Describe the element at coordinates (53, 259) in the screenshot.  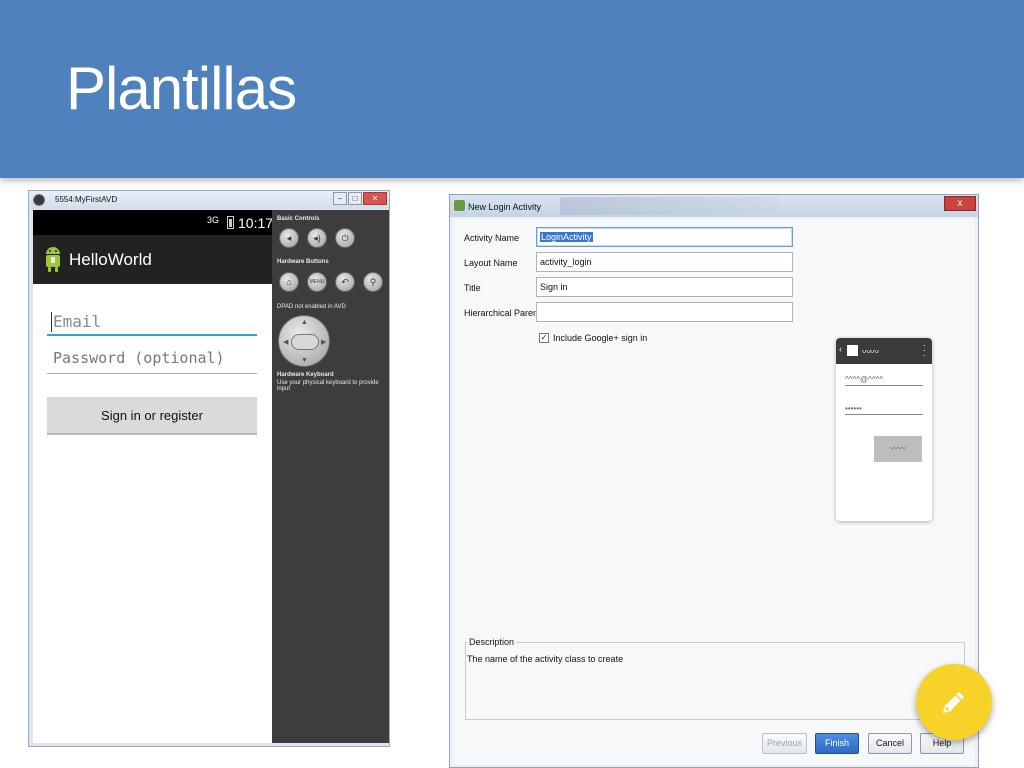
I see `android-icon` at that location.